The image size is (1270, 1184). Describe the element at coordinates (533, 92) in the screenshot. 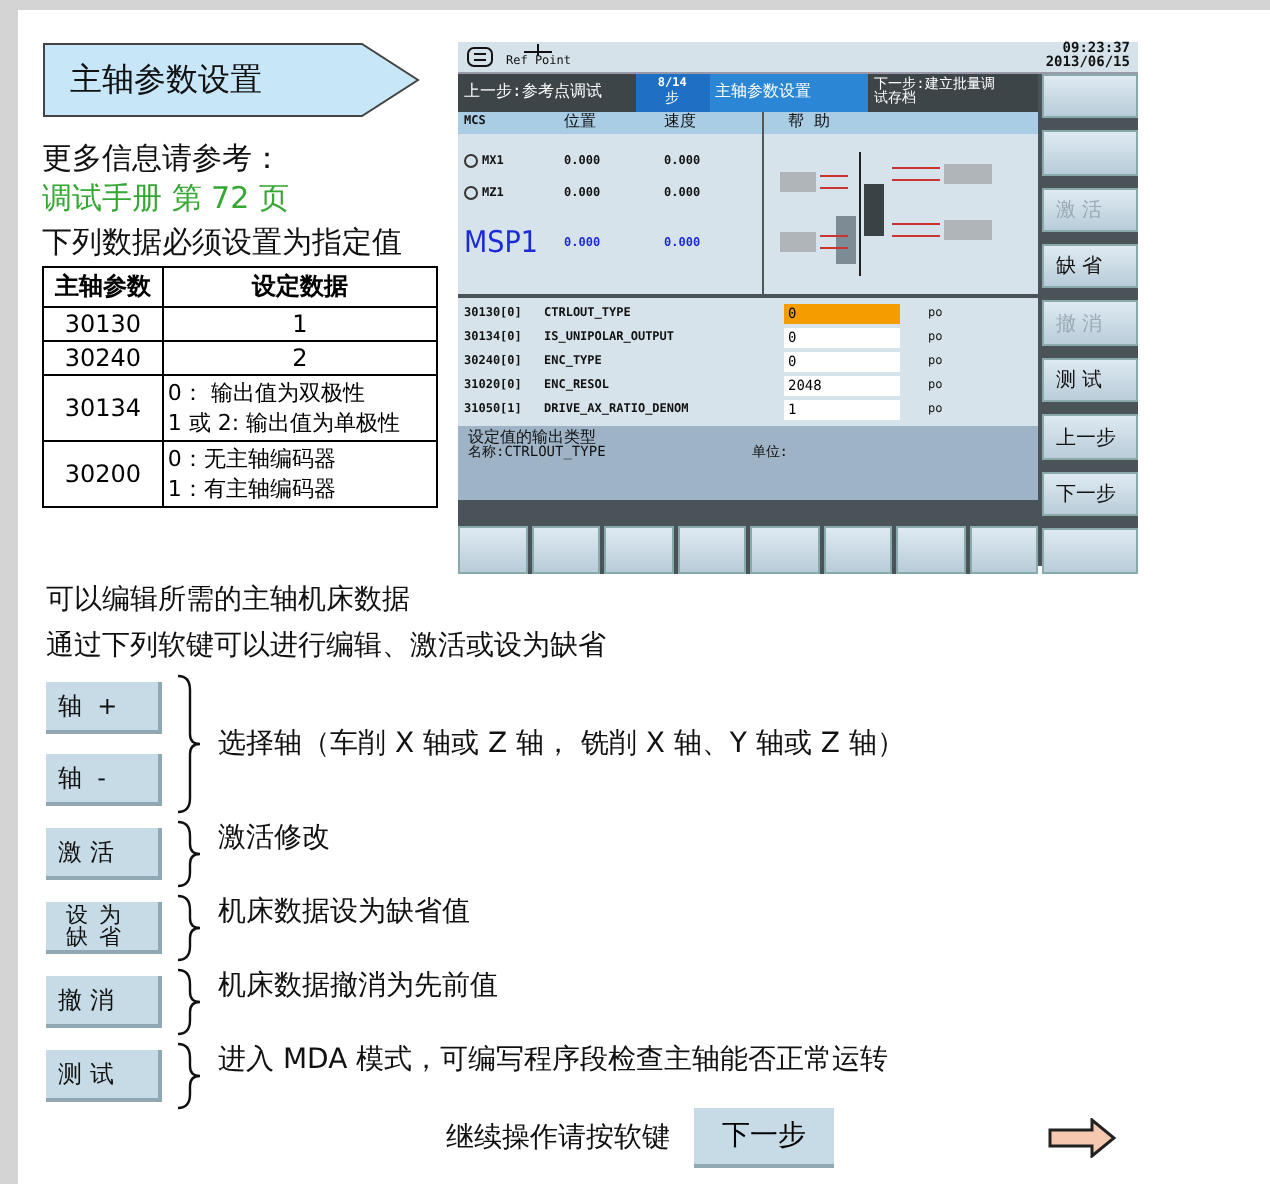

I see `previous-step: 上一步:参考点调试` at that location.